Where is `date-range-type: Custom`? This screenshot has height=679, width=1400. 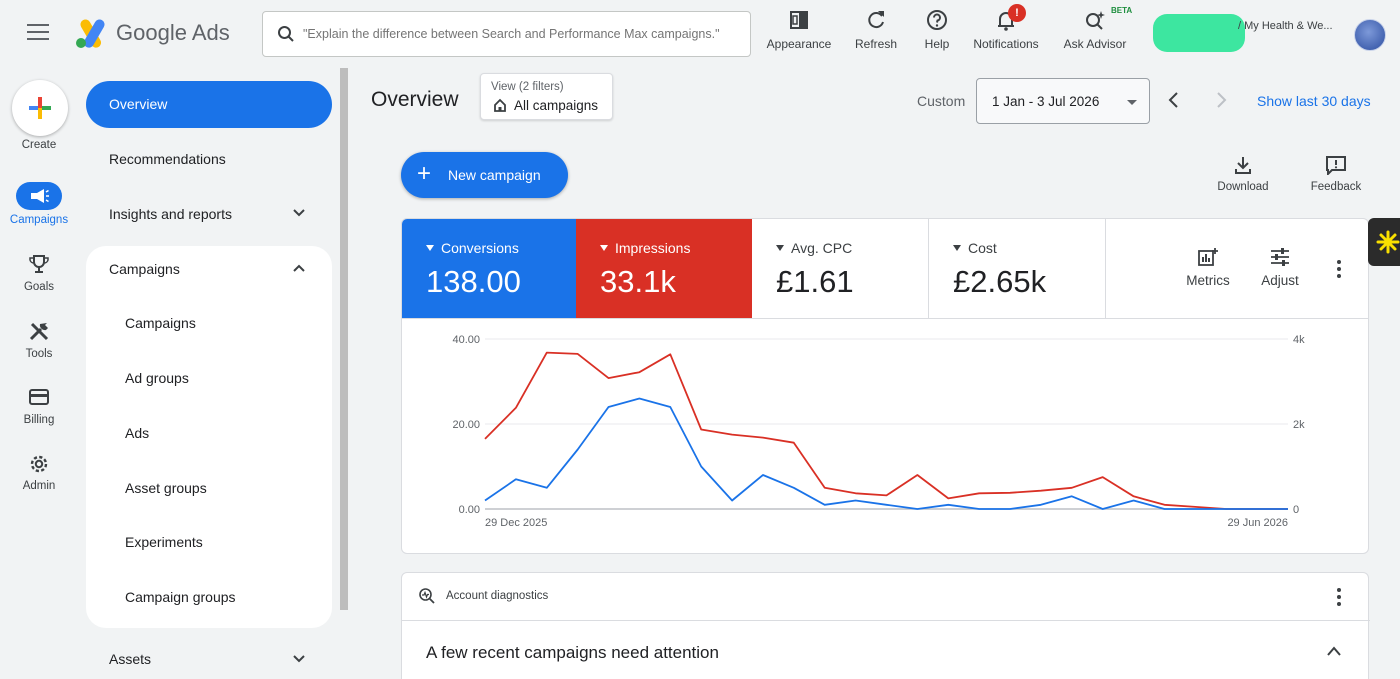
date-range-type: Custom is located at coordinates (941, 101).